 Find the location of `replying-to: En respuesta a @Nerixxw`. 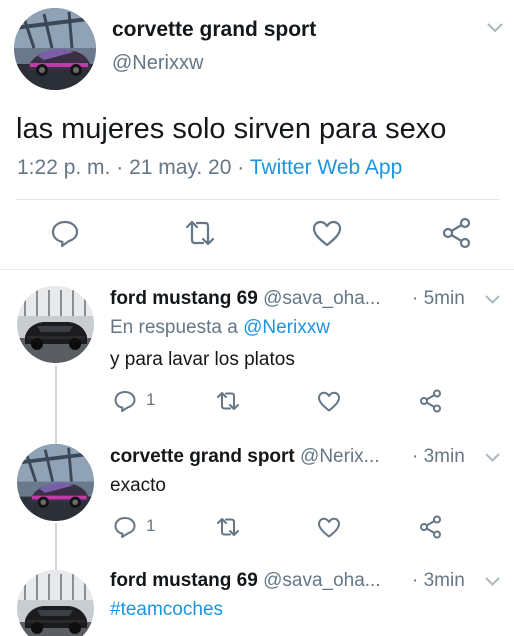

replying-to: En respuesta a @Nerixxw is located at coordinates (220, 328).